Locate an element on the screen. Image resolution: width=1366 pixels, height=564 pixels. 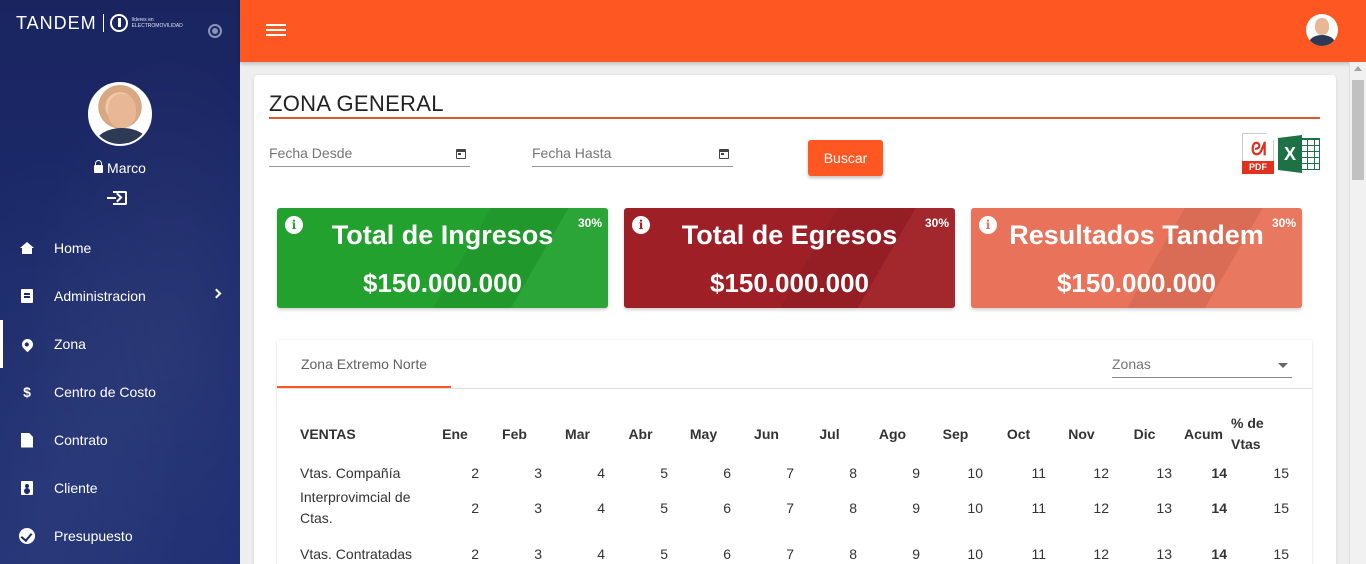
profile-avatar is located at coordinates (120, 114).